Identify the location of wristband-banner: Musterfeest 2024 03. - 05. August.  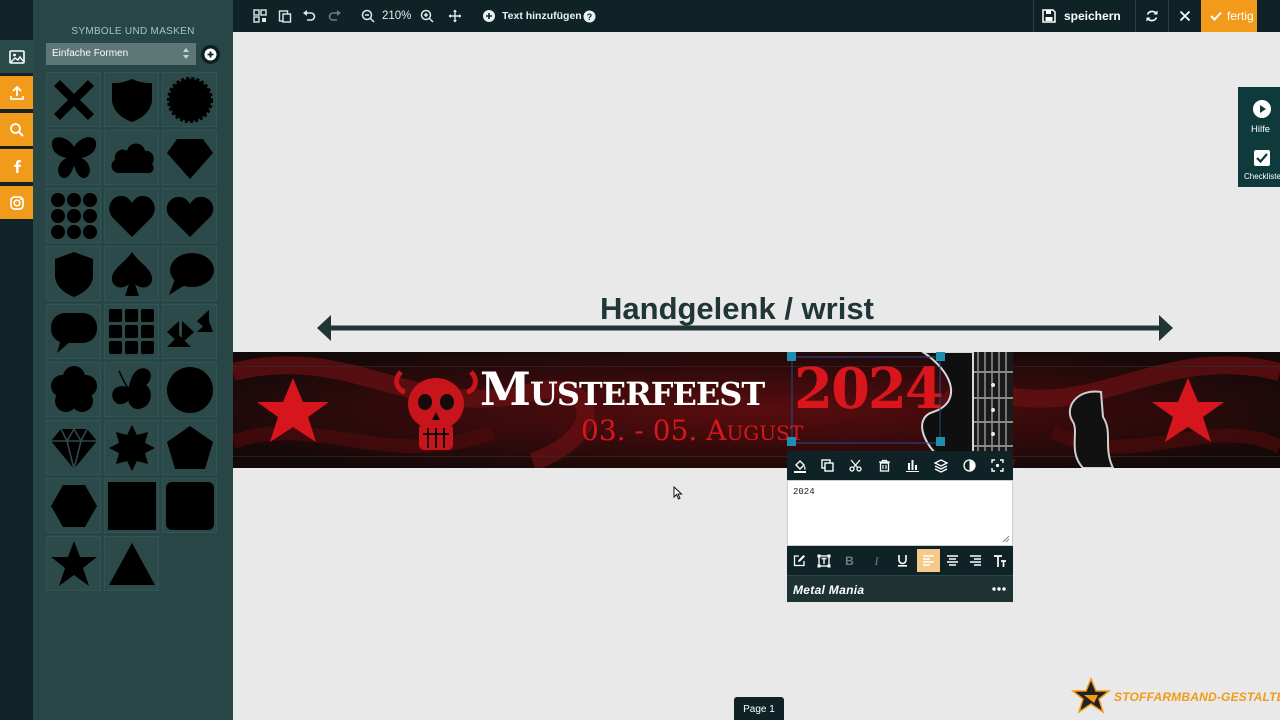
(756, 410).